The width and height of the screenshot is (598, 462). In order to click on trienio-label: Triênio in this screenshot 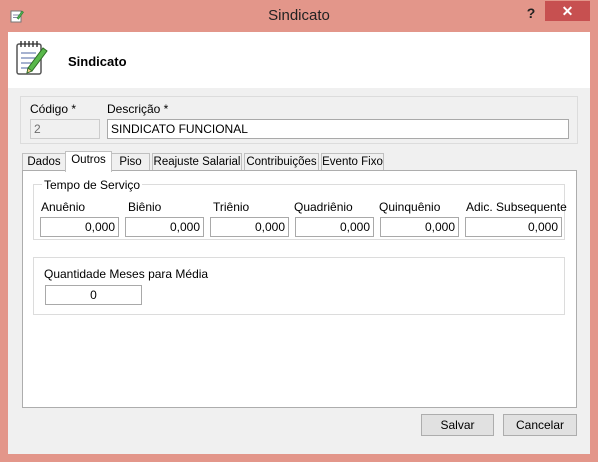, I will do `click(231, 207)`.